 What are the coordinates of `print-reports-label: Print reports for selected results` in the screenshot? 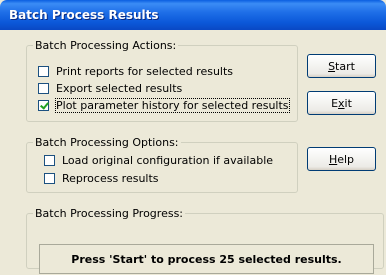 It's located at (145, 71).